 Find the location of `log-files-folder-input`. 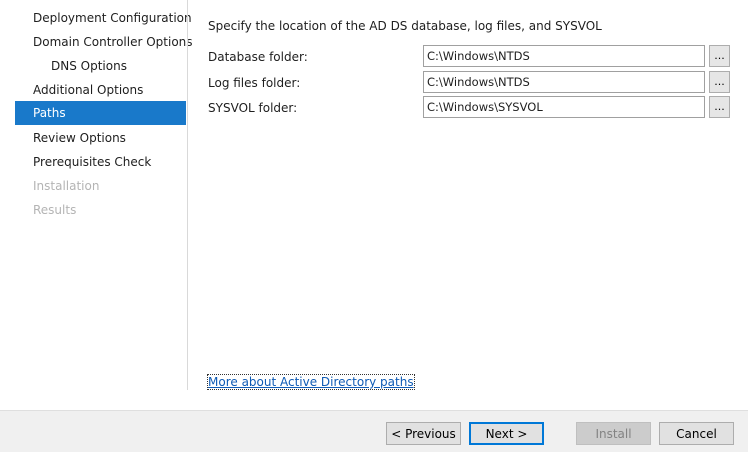

log-files-folder-input is located at coordinates (564, 82).